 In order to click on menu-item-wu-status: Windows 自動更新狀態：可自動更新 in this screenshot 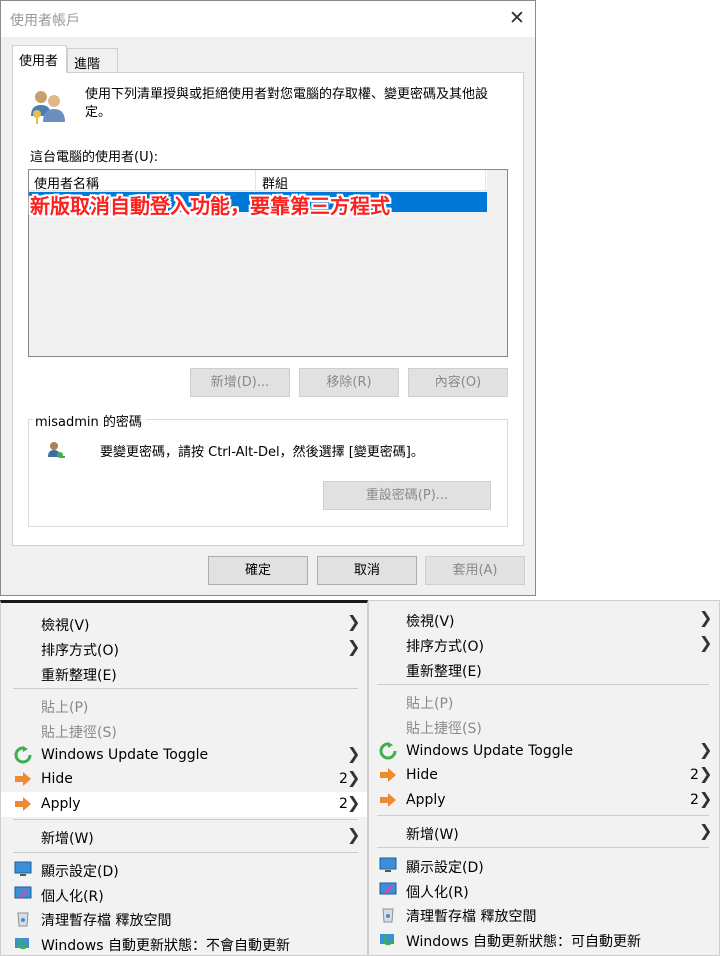, I will do `click(544, 939)`.